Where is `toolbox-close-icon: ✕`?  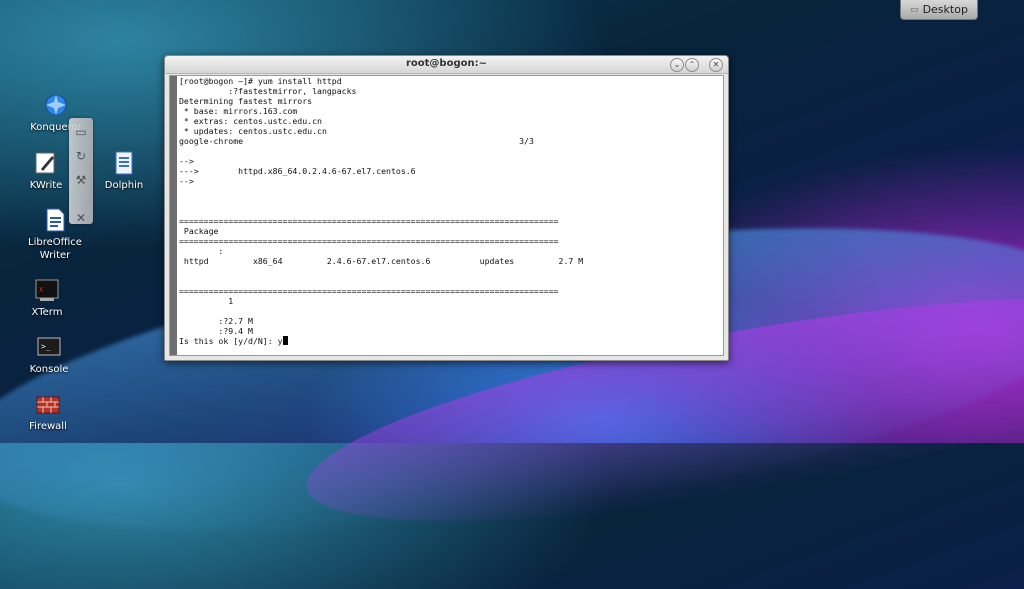 toolbox-close-icon: ✕ is located at coordinates (81, 218).